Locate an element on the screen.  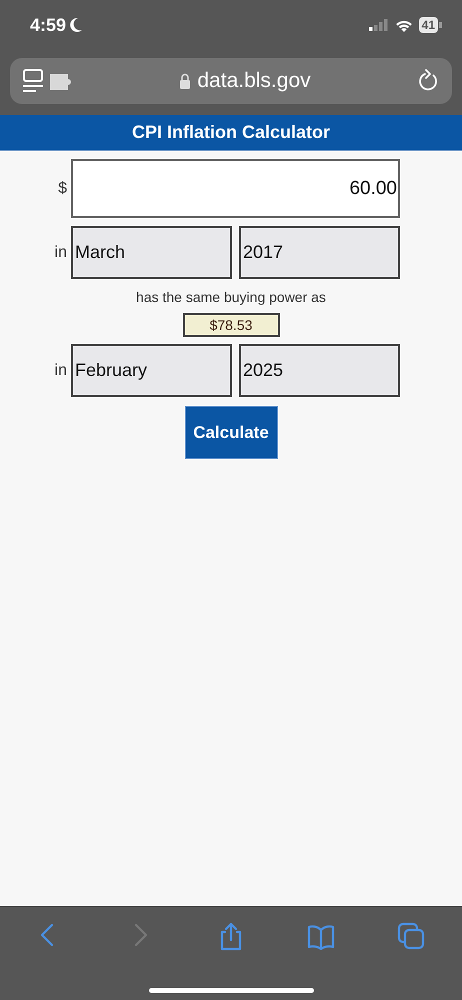
reload-icon is located at coordinates (429, 81).